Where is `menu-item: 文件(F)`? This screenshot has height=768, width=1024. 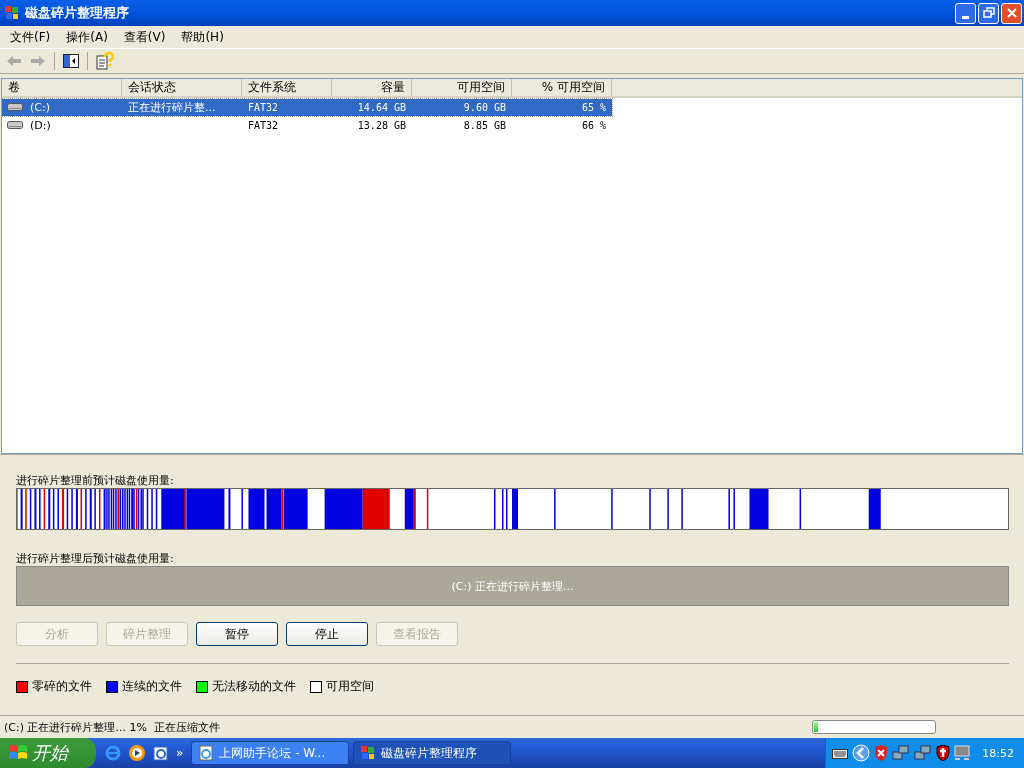 menu-item: 文件(F) is located at coordinates (30, 37).